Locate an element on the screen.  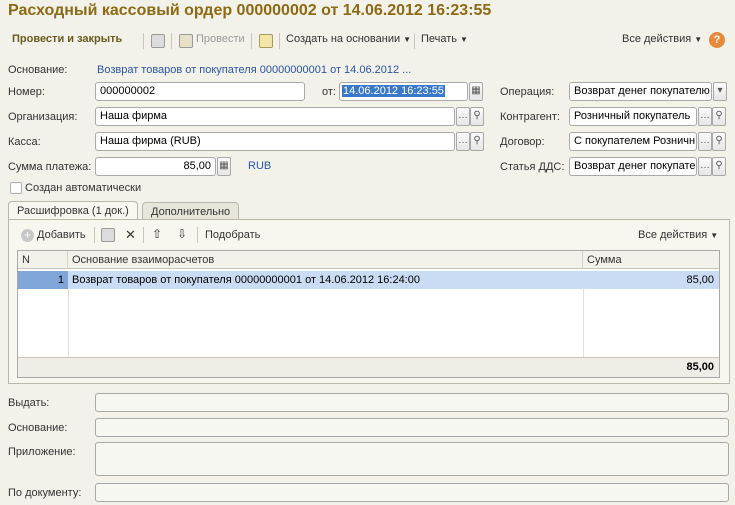
post-button: Провести is located at coordinates (220, 39).